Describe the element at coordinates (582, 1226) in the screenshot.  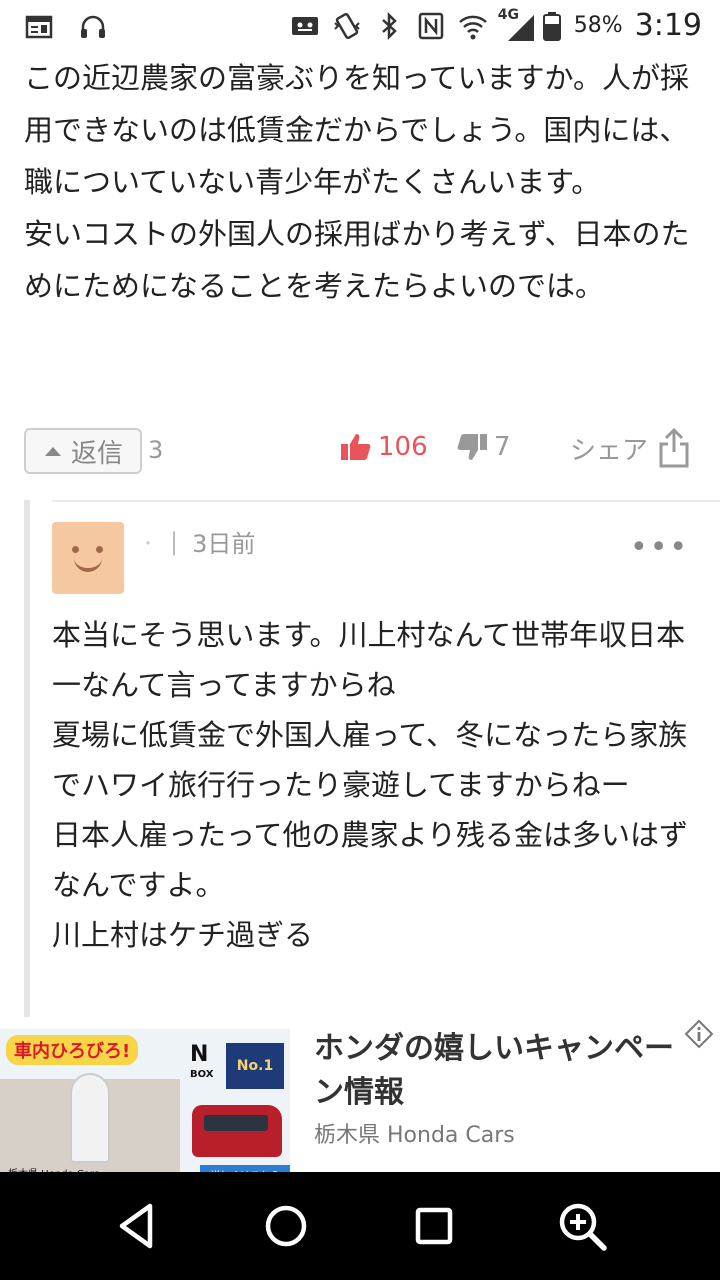
I see `zoom-icon` at that location.